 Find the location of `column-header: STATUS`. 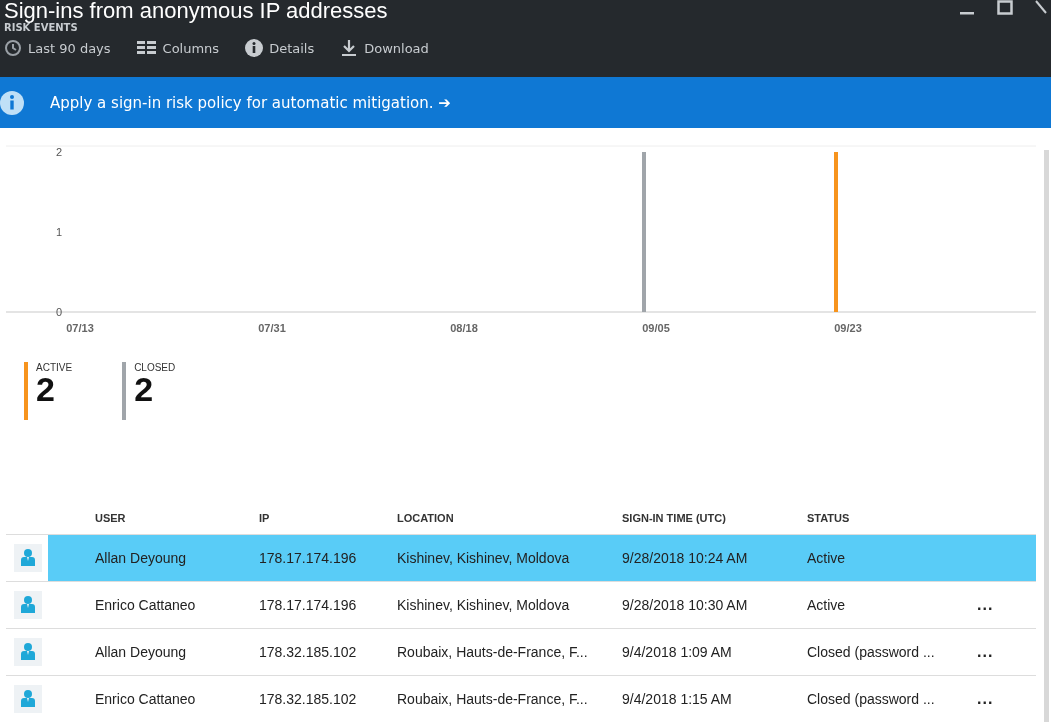

column-header: STATUS is located at coordinates (892, 518).